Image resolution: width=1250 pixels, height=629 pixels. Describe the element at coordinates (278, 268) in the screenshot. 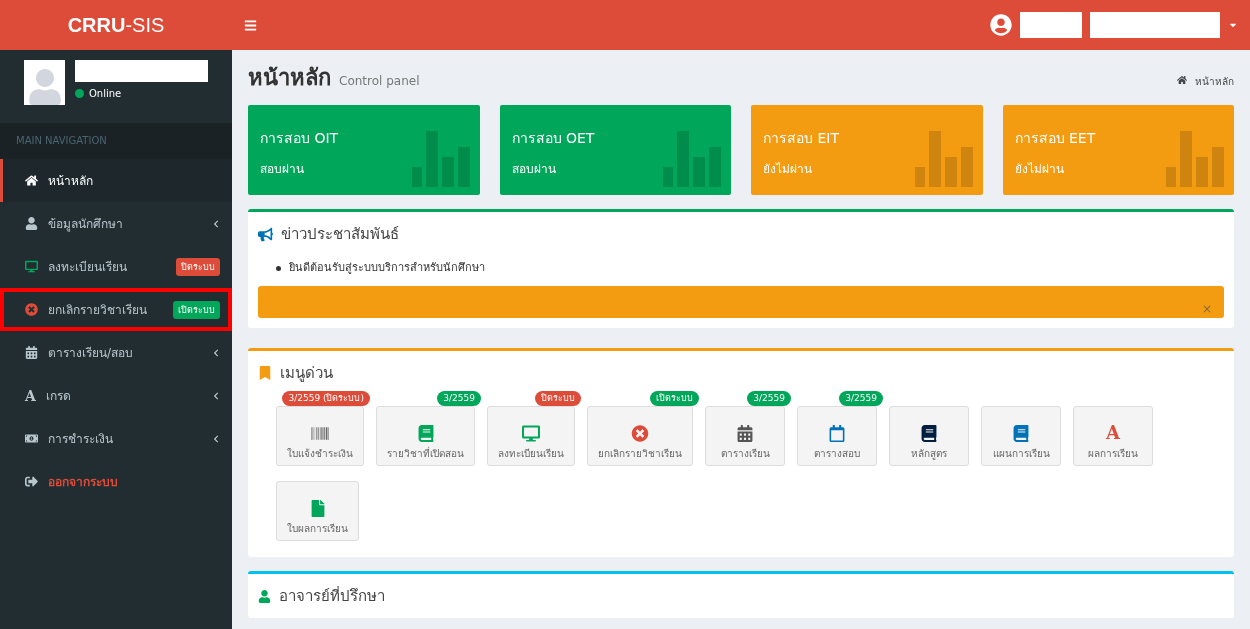

I see `bullet-icon` at that location.